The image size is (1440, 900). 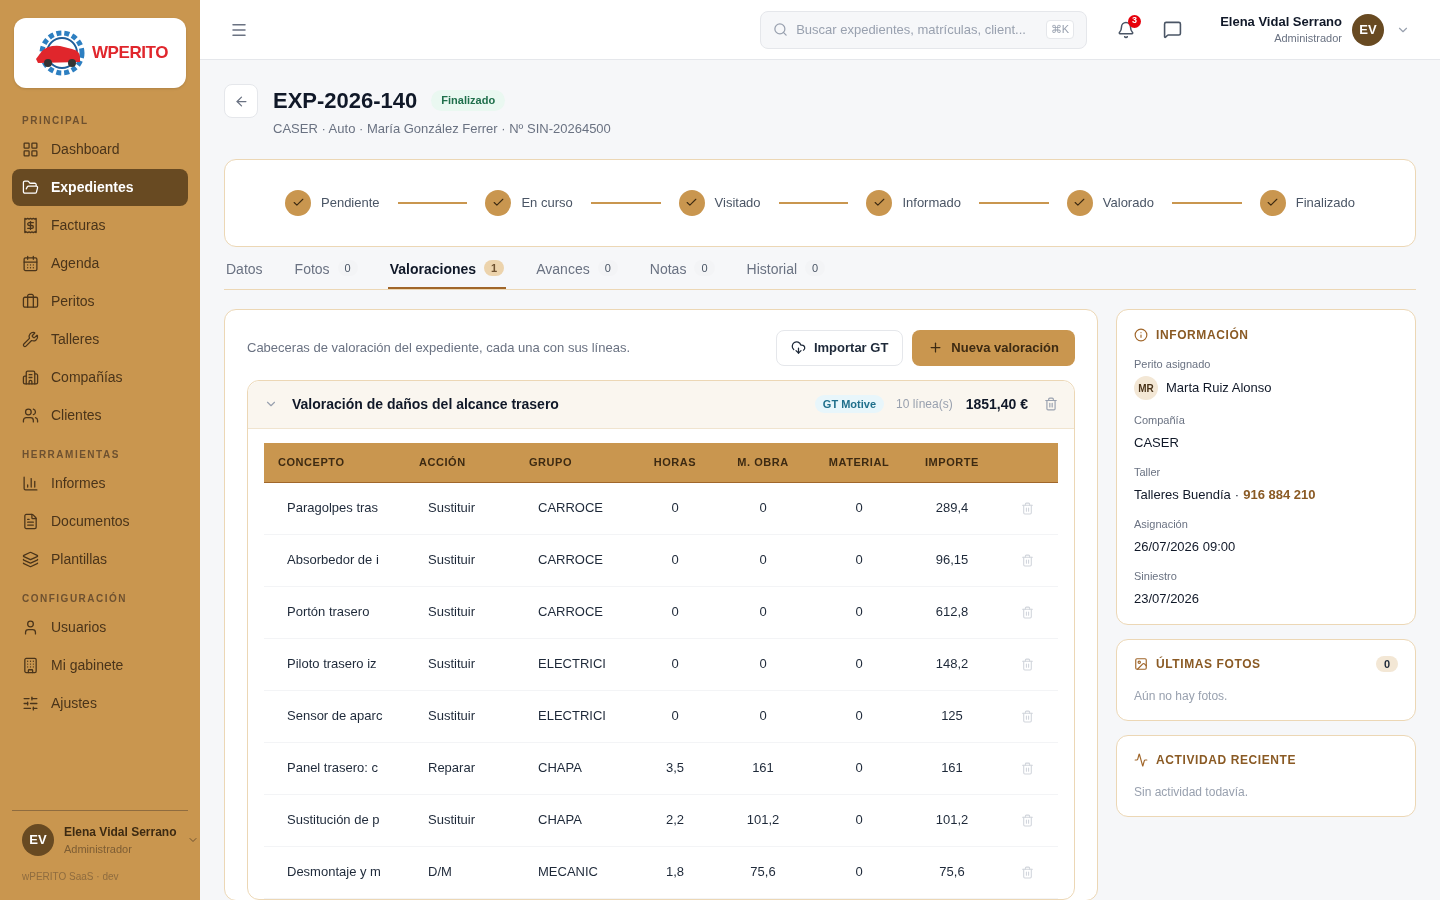 What do you see at coordinates (30, 483) in the screenshot?
I see `bar-chart-icon` at bounding box center [30, 483].